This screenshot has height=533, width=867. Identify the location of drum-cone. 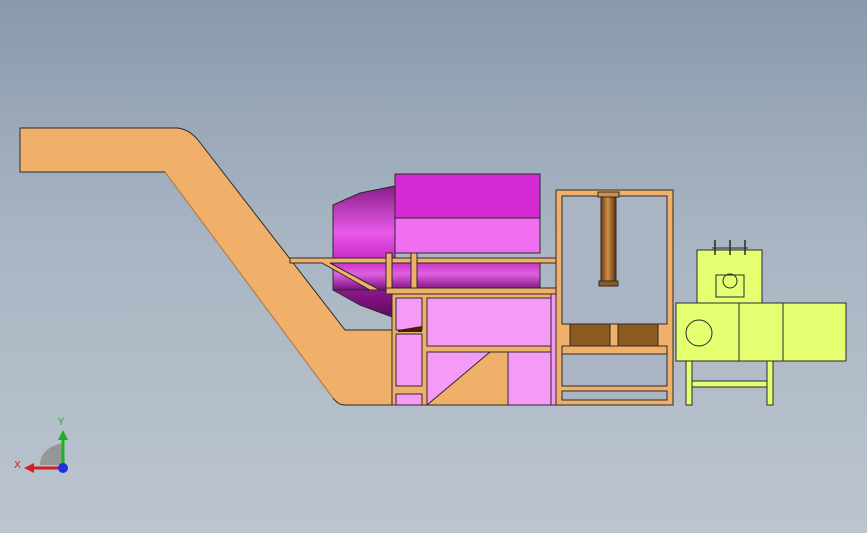
(364, 252).